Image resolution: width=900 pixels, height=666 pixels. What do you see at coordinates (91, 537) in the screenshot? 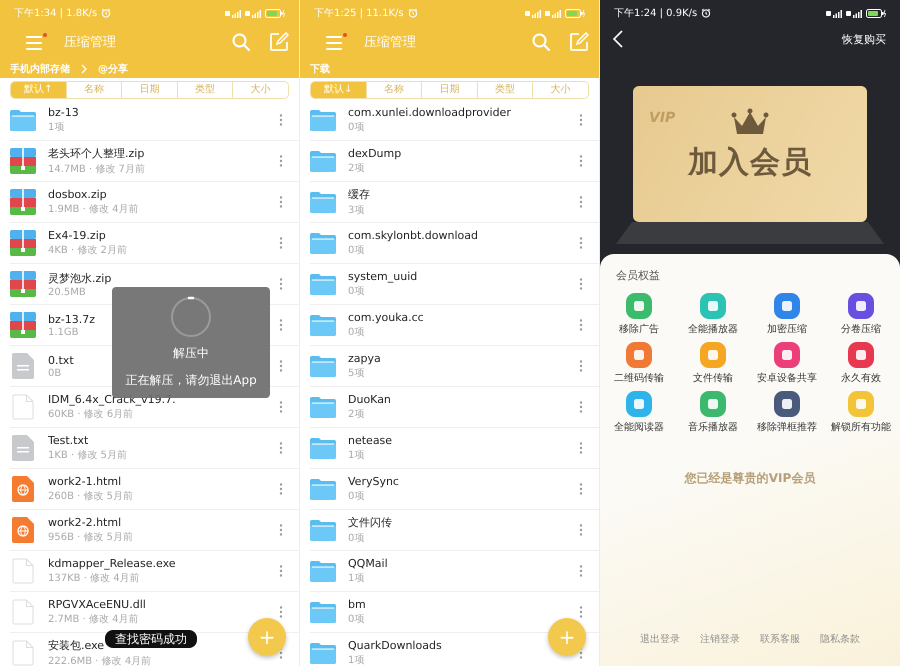
I see `file-info: 956B · 修改 5月前` at bounding box center [91, 537].